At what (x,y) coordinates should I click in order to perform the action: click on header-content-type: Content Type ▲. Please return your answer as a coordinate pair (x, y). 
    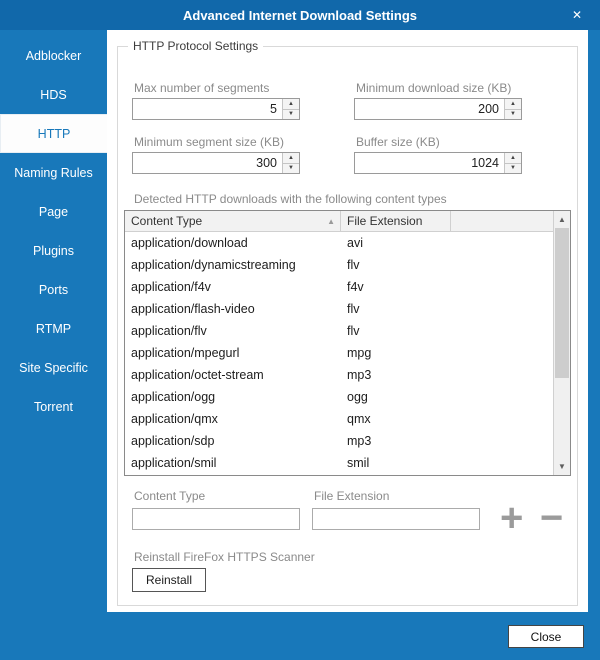
    Looking at the image, I should click on (233, 221).